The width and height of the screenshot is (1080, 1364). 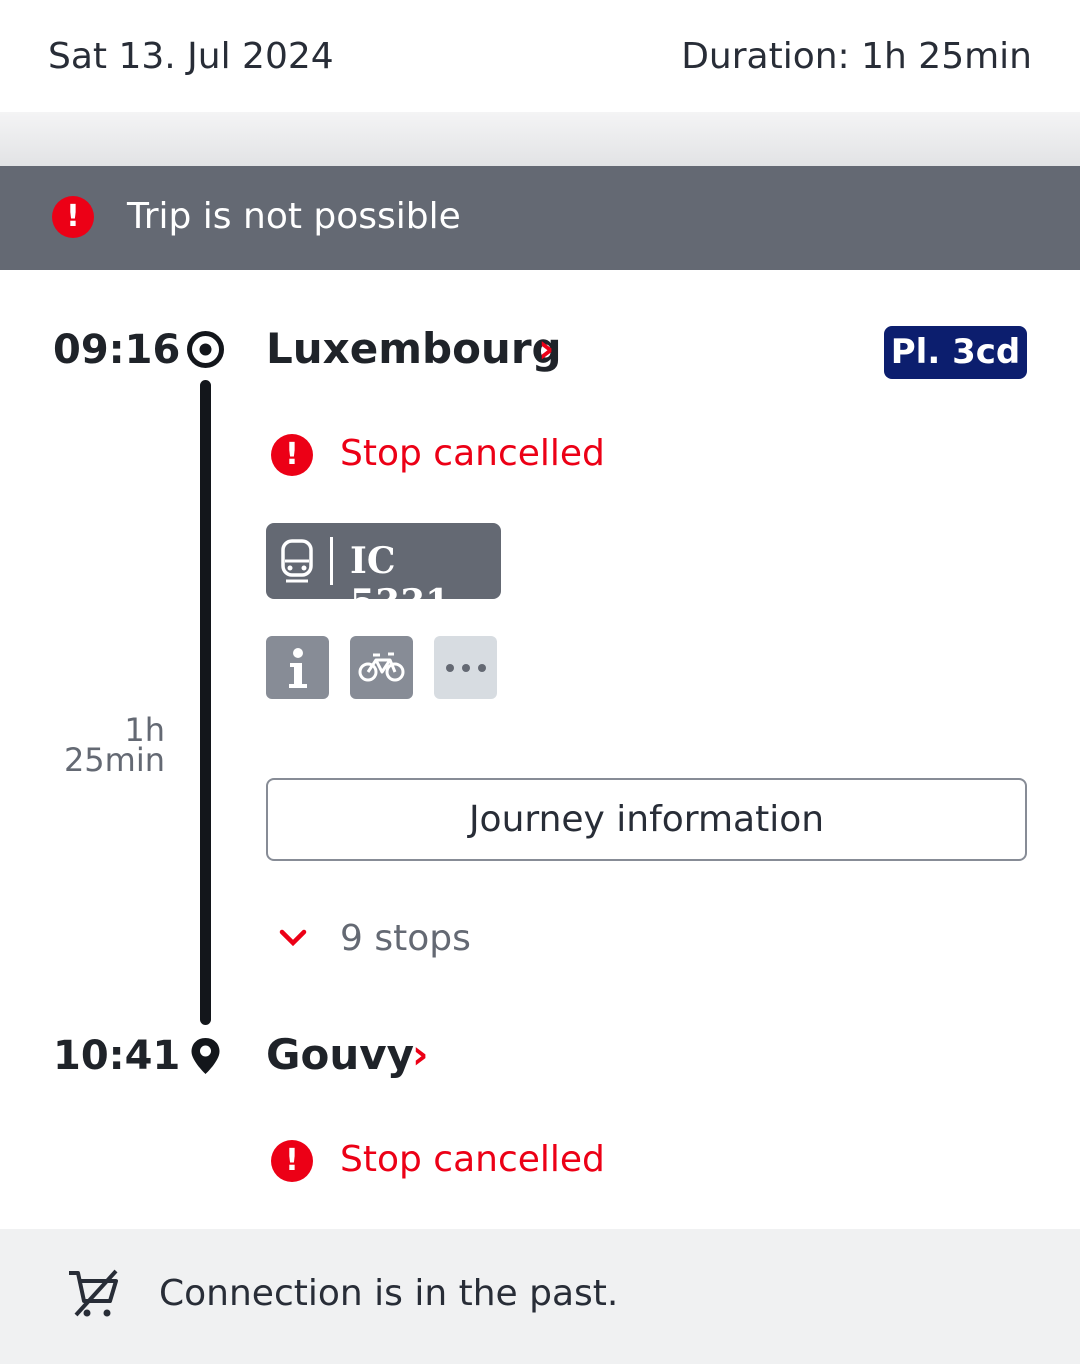 What do you see at coordinates (293, 938) in the screenshot?
I see `chevron-down-icon` at bounding box center [293, 938].